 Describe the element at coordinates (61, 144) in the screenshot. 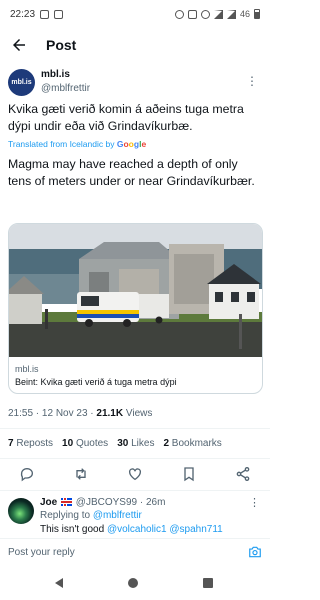

I see `translated-text: Translated from Icelandic by` at that location.